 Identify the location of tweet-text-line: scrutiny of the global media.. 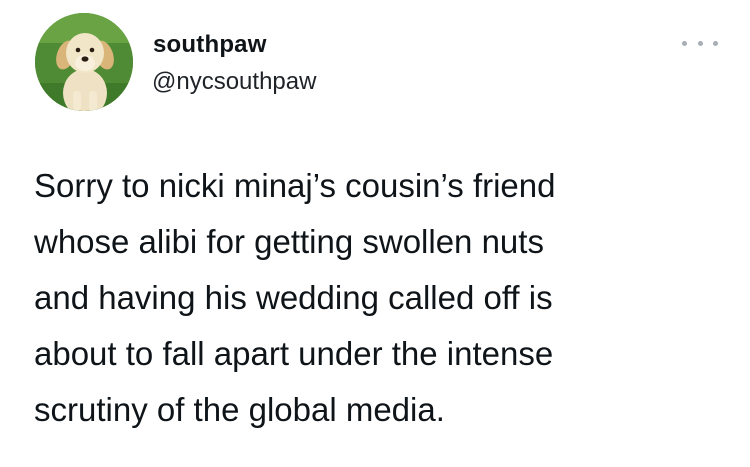
(239, 409).